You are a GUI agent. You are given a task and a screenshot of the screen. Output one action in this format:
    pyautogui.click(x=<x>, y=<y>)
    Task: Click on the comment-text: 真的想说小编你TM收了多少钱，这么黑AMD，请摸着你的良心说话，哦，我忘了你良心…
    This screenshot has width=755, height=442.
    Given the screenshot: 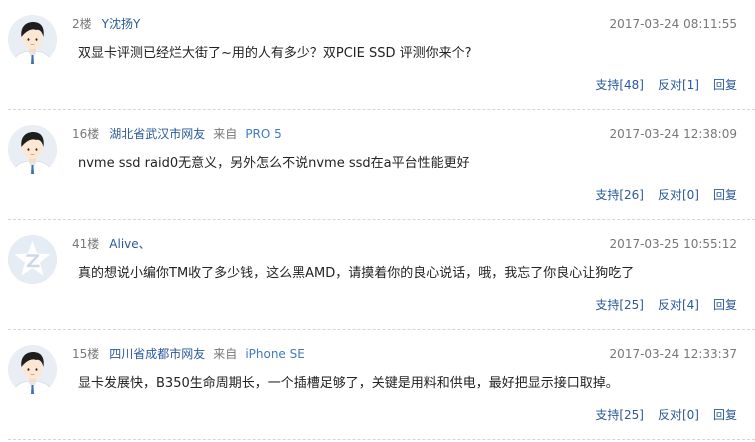 What is the action you would take?
    pyautogui.click(x=356, y=273)
    